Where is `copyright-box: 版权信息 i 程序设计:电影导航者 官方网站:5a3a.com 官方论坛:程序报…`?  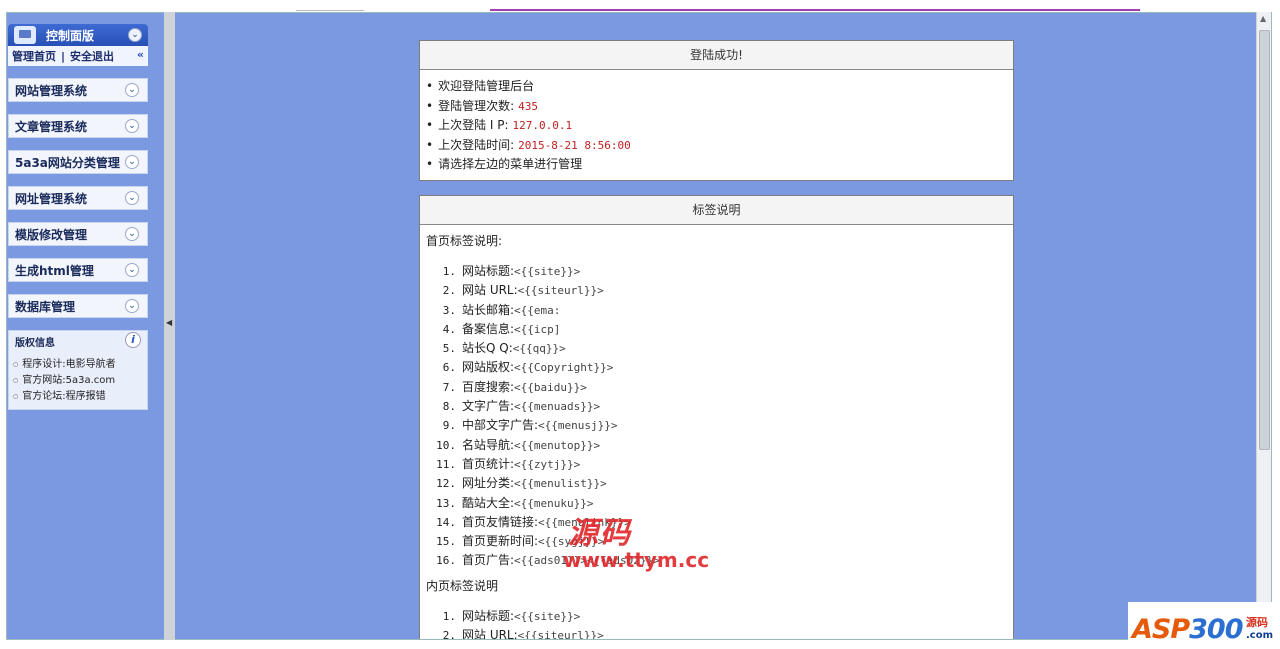
copyright-box: 版权信息 i 程序设计:电影导航者 官方网站:5a3a.com 官方论坛:程序报… is located at coordinates (78, 370).